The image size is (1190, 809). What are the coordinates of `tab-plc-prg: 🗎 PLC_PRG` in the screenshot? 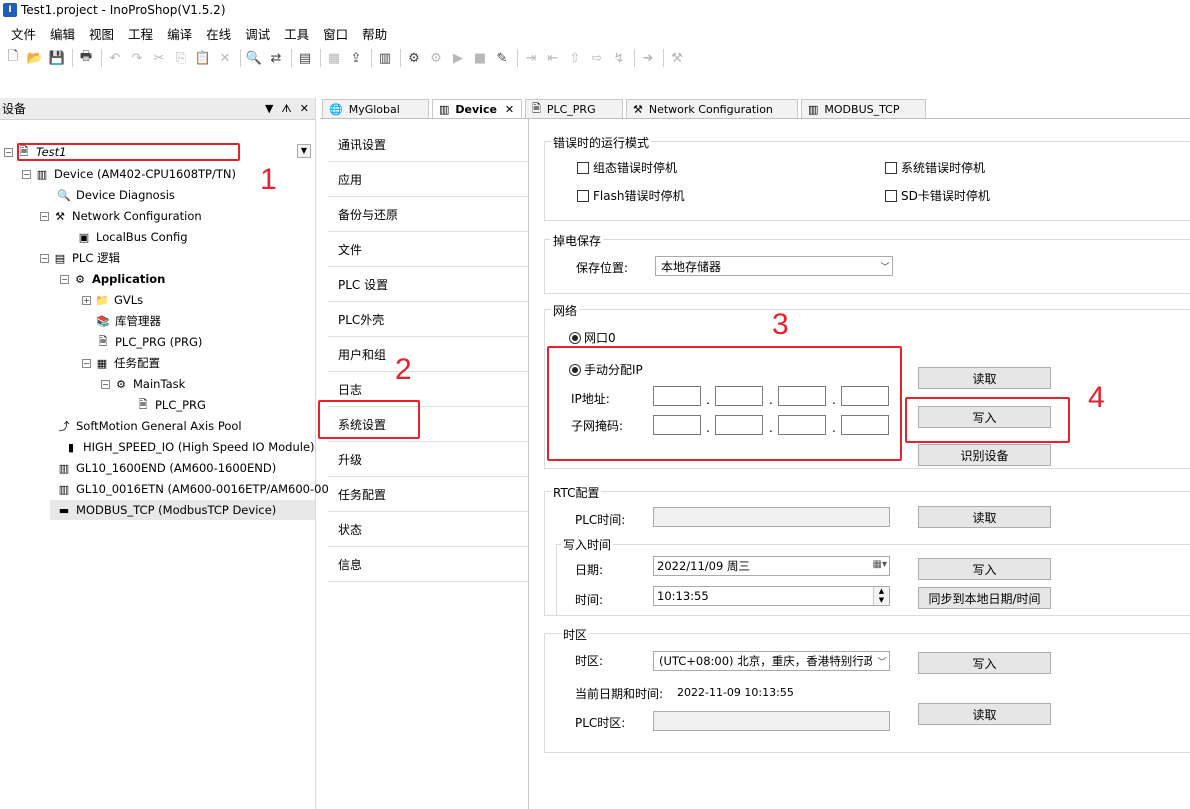 It's located at (574, 109).